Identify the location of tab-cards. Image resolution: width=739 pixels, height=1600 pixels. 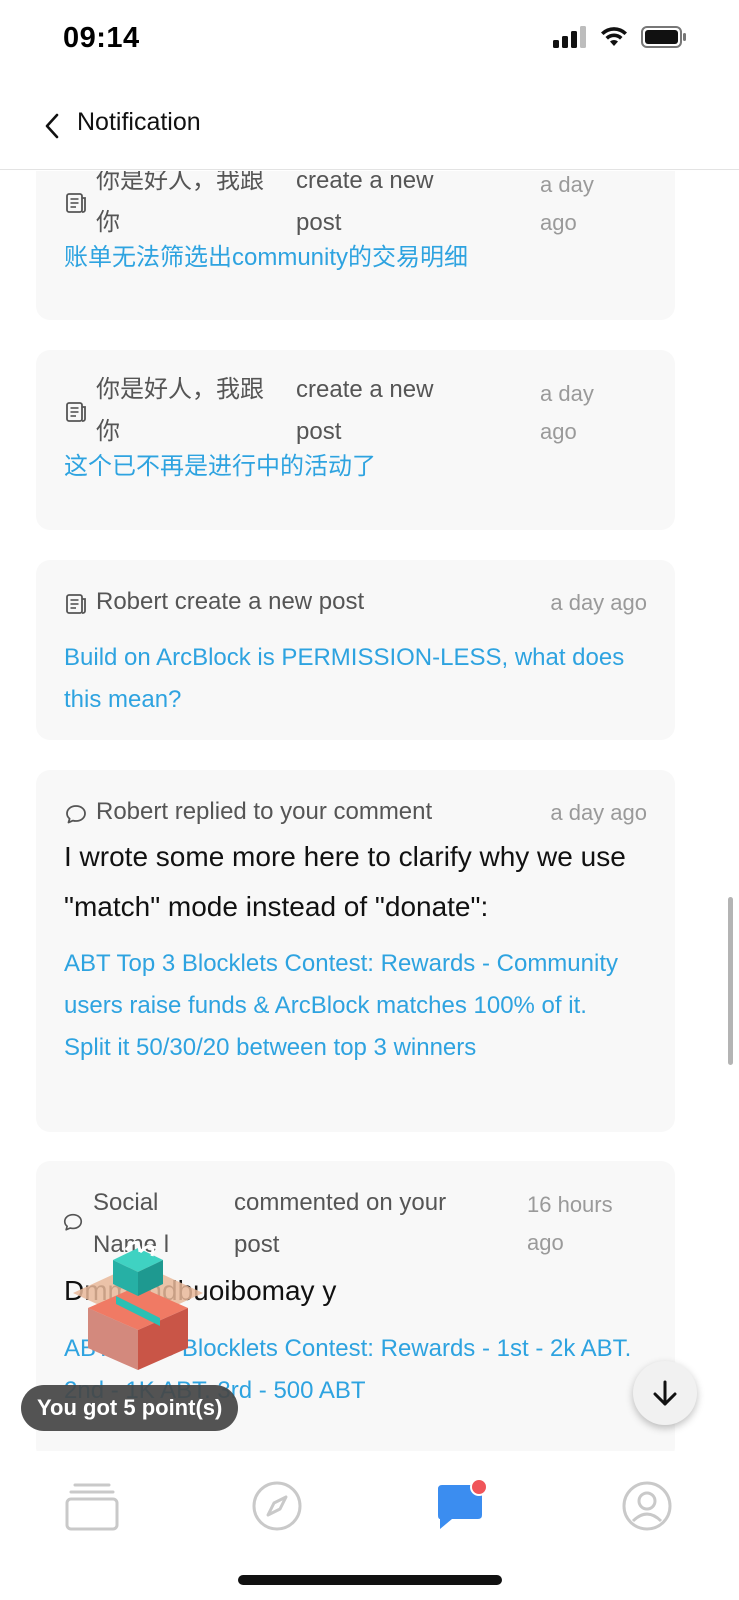
(92, 1506).